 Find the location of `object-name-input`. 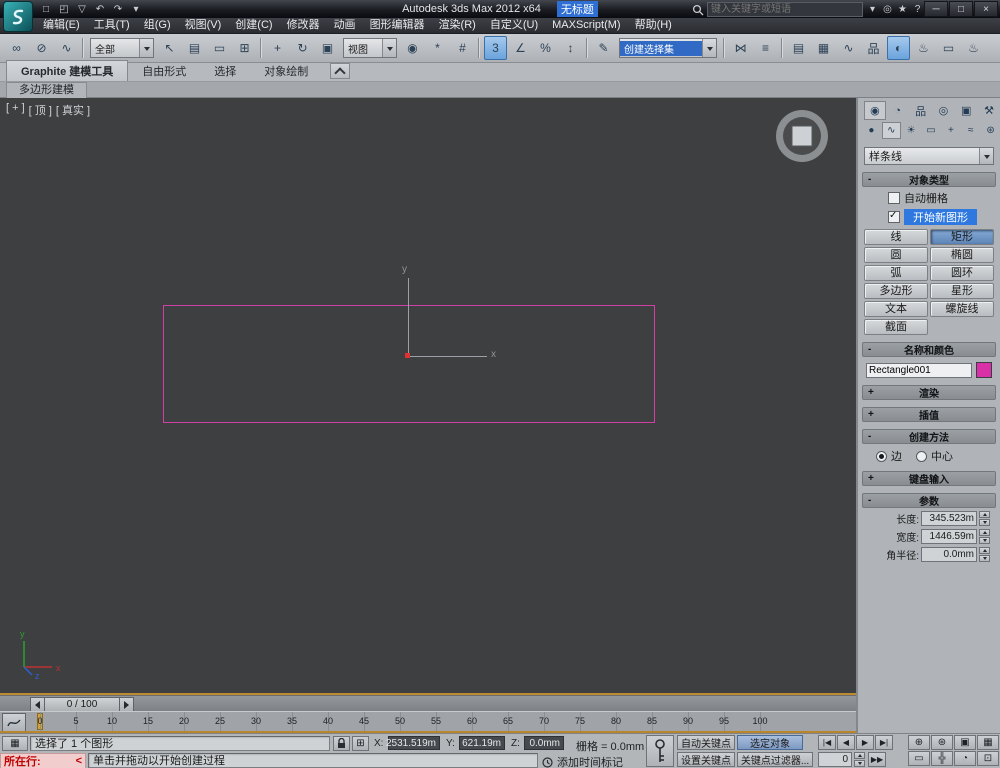

object-name-input is located at coordinates (919, 370).